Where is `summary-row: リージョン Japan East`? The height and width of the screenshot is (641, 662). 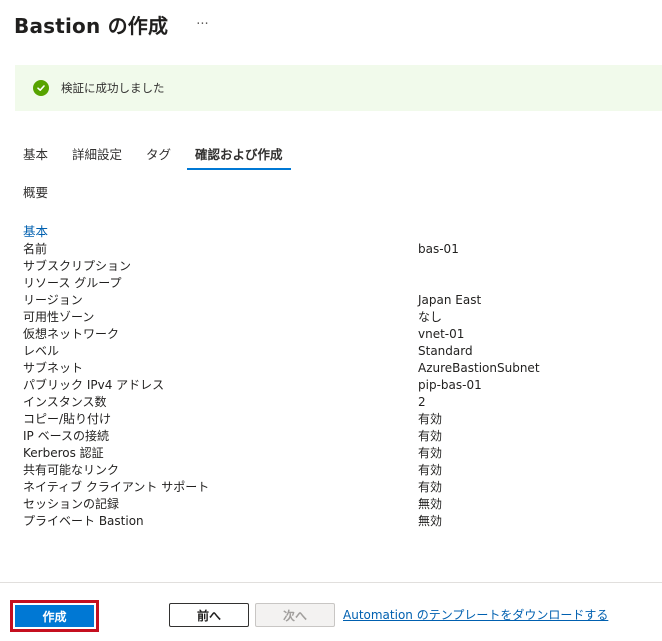 summary-row: リージョン Japan East is located at coordinates (333, 300).